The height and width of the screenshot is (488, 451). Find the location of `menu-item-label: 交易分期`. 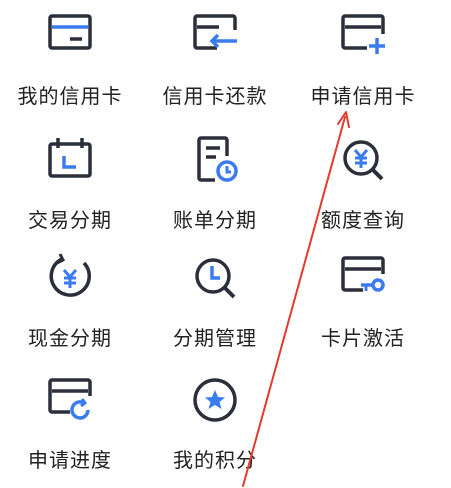

menu-item-label: 交易分期 is located at coordinates (70, 220).